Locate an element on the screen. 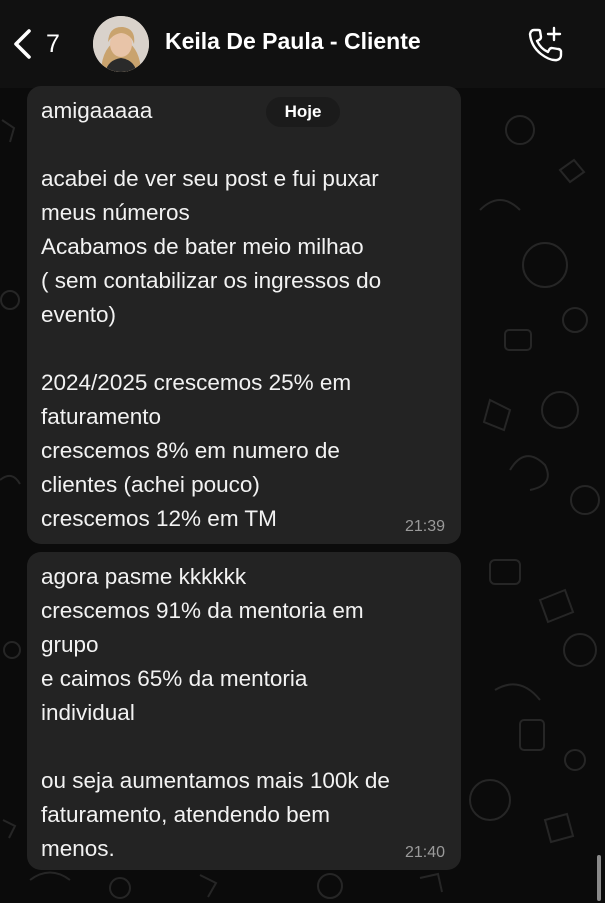  message-timestamp: 21:40 is located at coordinates (424, 852).